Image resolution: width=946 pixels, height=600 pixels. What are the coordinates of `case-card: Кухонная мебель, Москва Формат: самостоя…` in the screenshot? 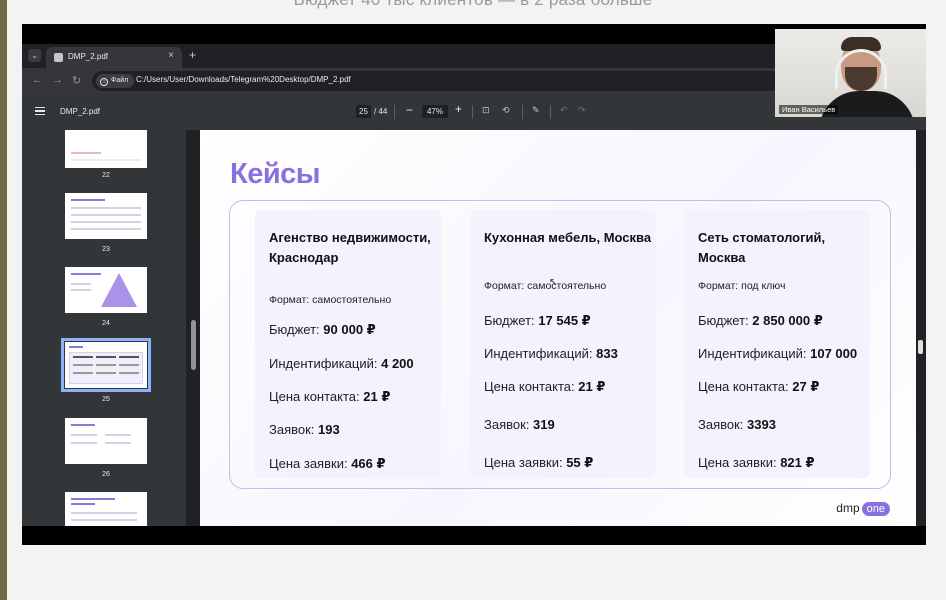 It's located at (563, 344).